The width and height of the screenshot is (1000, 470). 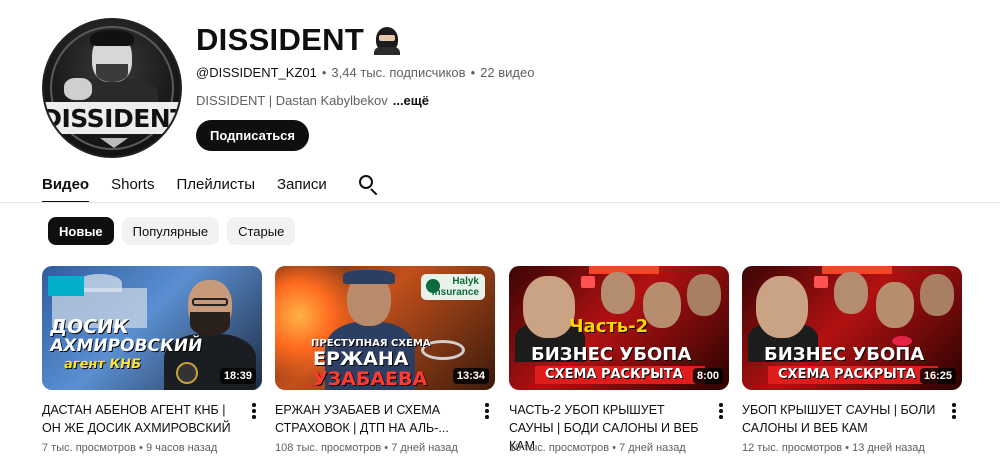 I want to click on video-meta: 12 тыс. просмотров • 13 дней назад, so click(x=833, y=448).